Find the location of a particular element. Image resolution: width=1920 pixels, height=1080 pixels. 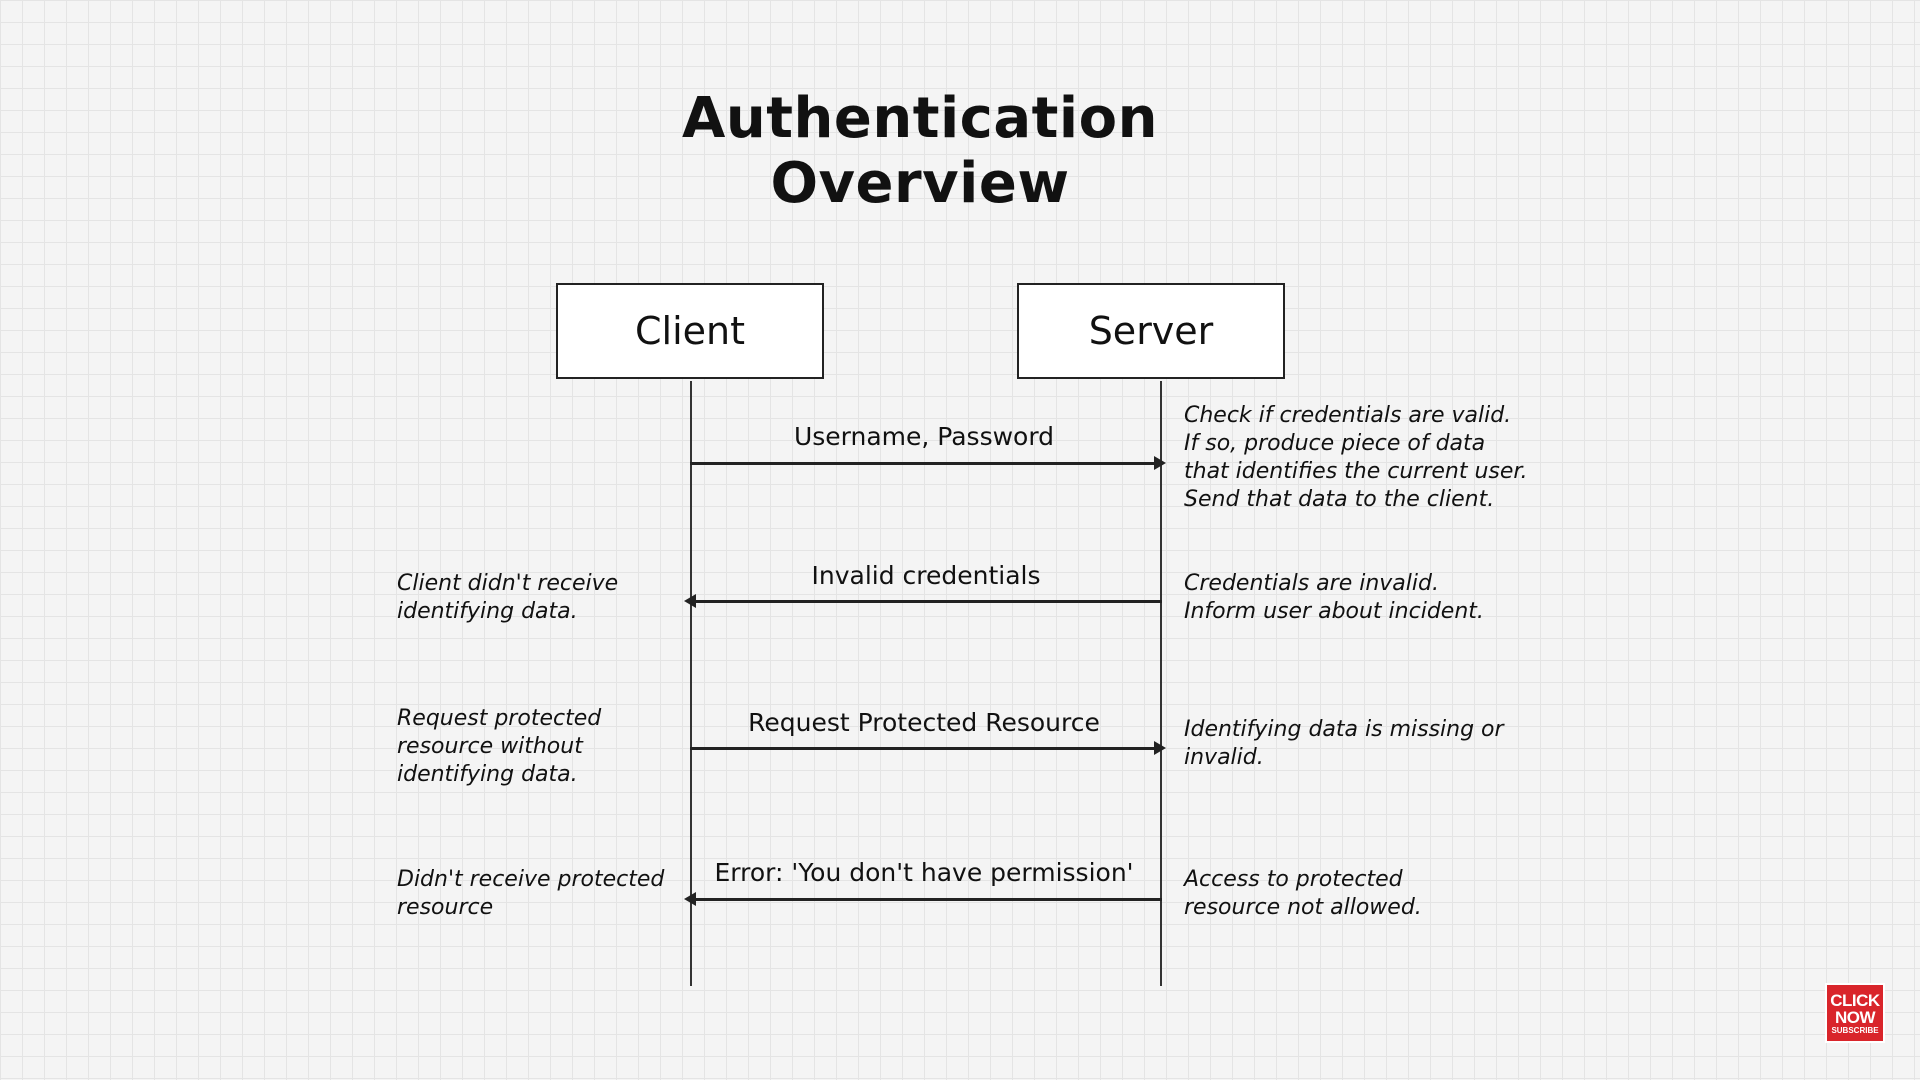

note-line: resource without is located at coordinates (490, 746).